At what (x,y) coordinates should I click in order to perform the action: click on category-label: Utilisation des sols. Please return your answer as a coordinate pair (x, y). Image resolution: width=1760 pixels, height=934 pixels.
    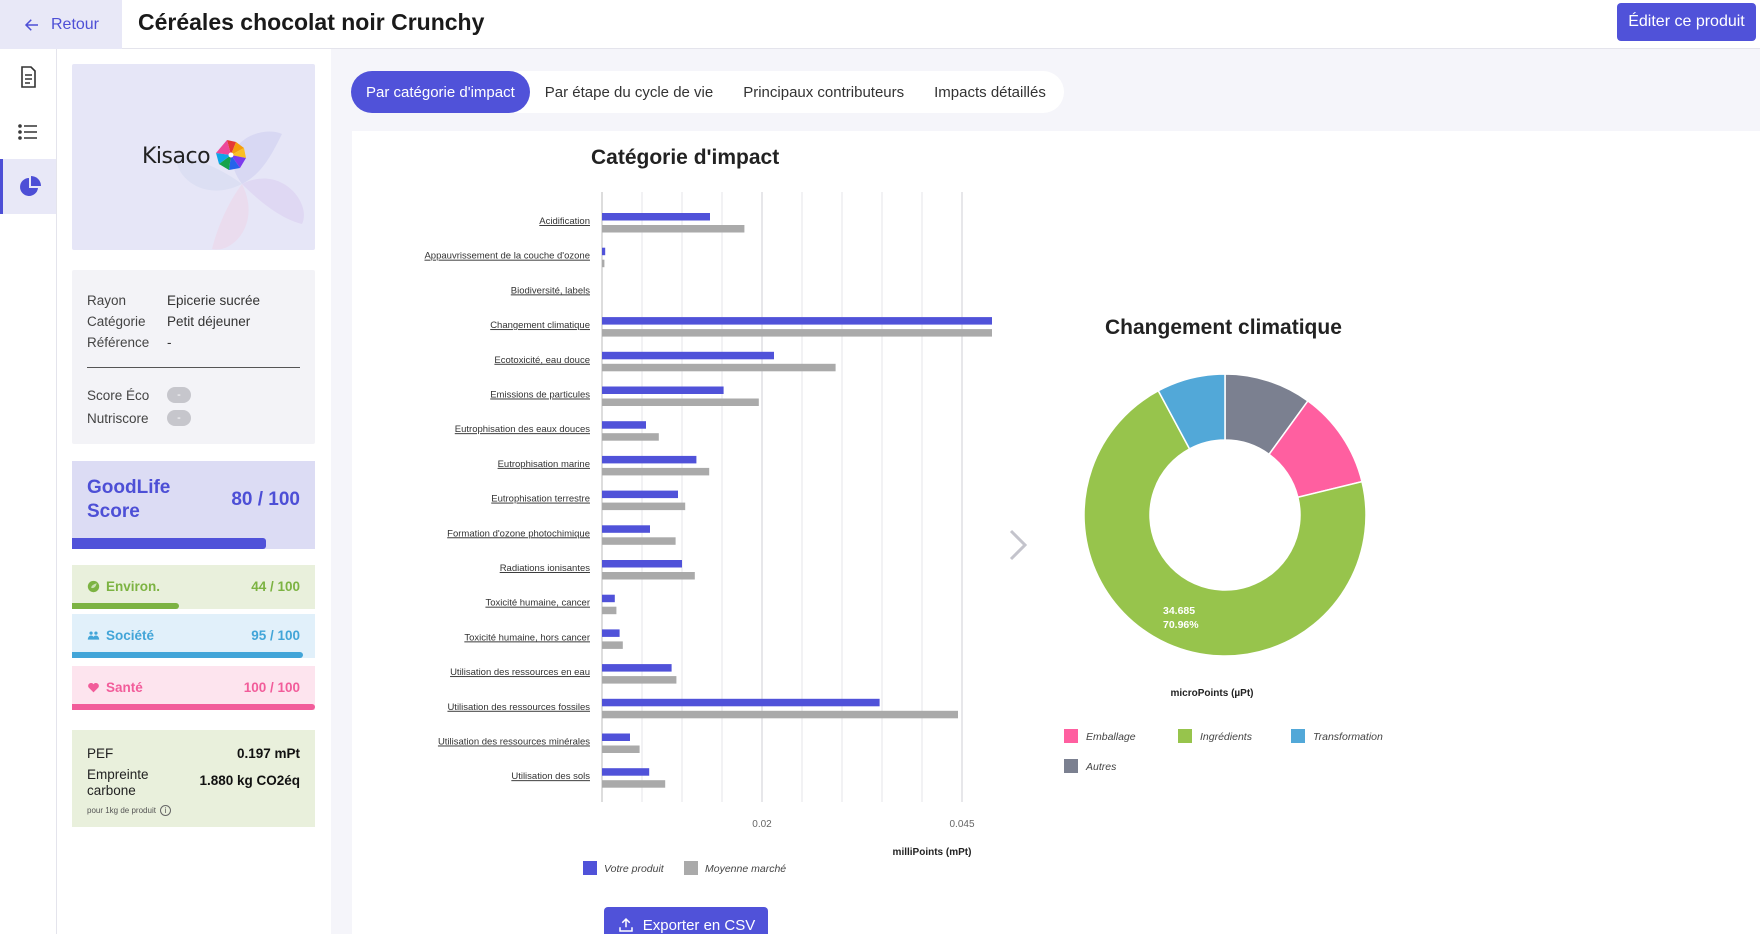
    Looking at the image, I should click on (550, 776).